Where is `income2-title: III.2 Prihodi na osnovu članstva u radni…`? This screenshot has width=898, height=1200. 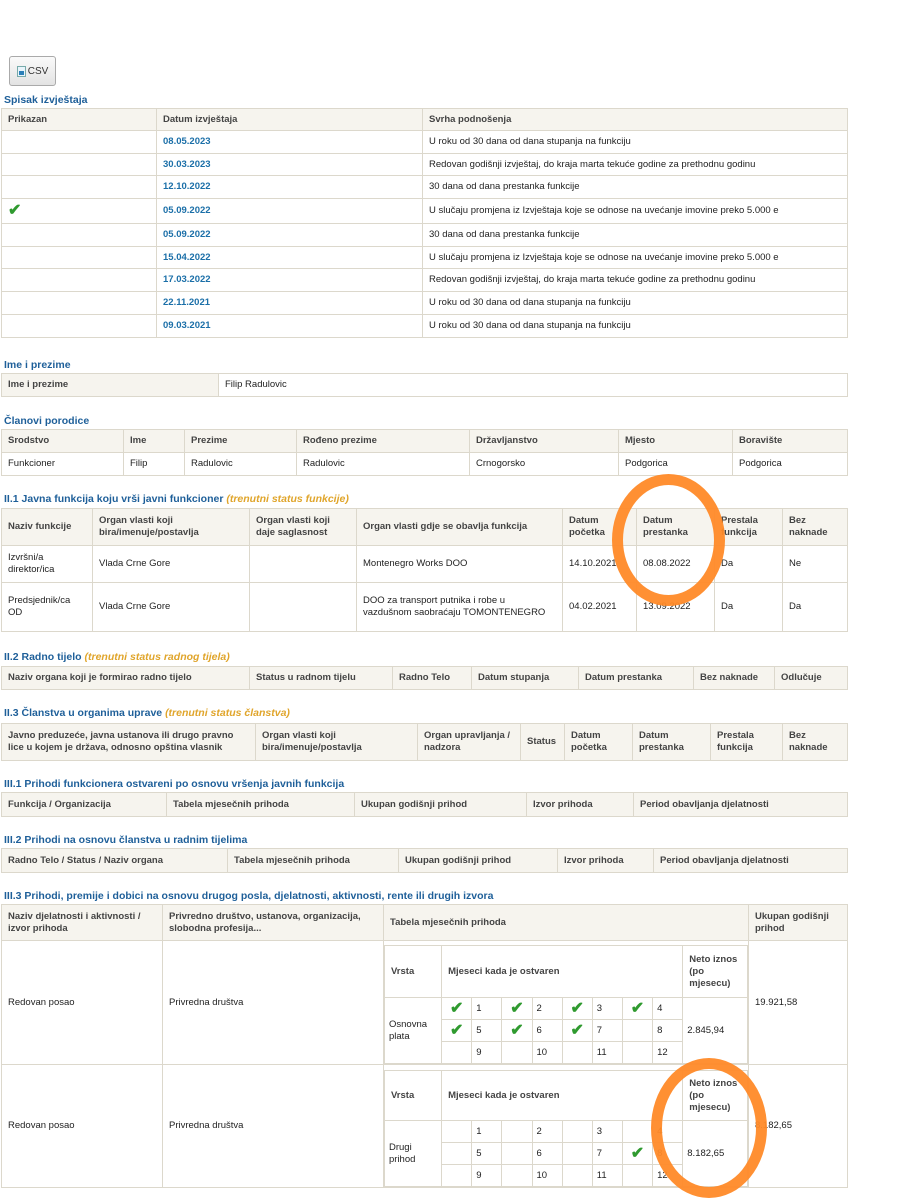
income2-title: III.2 Prihodi na osnovu članstva u radni… is located at coordinates (126, 840).